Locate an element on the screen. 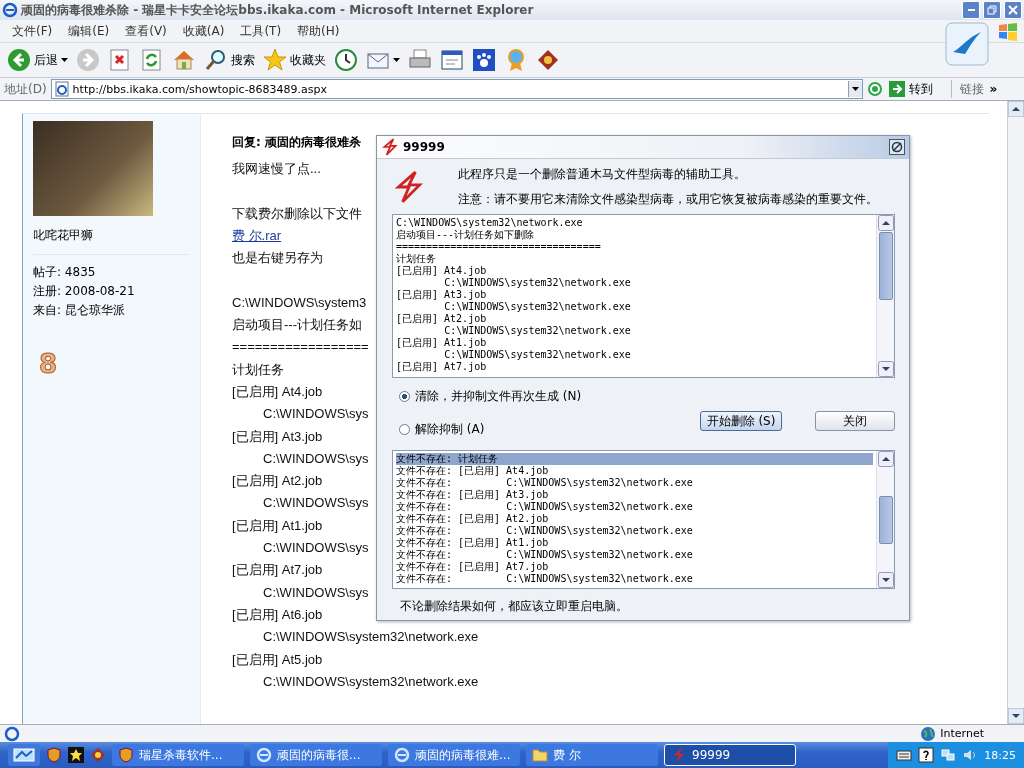 The width and height of the screenshot is (1024, 768). stop-icon is located at coordinates (120, 60).